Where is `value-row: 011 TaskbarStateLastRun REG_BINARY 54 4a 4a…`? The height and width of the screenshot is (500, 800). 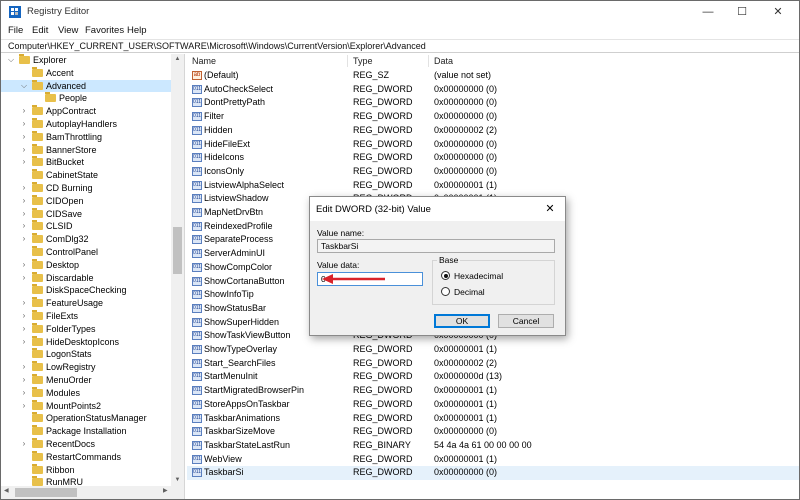 value-row: 011 TaskbarStateLastRun REG_BINARY 54 4a 4a… is located at coordinates (493, 446).